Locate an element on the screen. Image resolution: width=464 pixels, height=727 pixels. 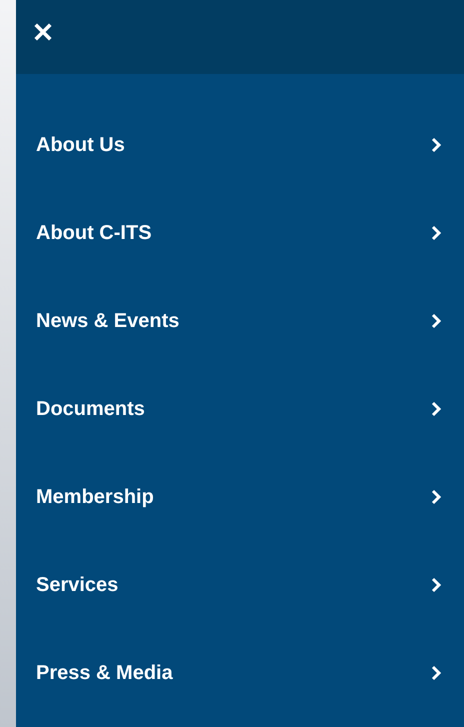
menu-item: News & Events is located at coordinates (240, 321).